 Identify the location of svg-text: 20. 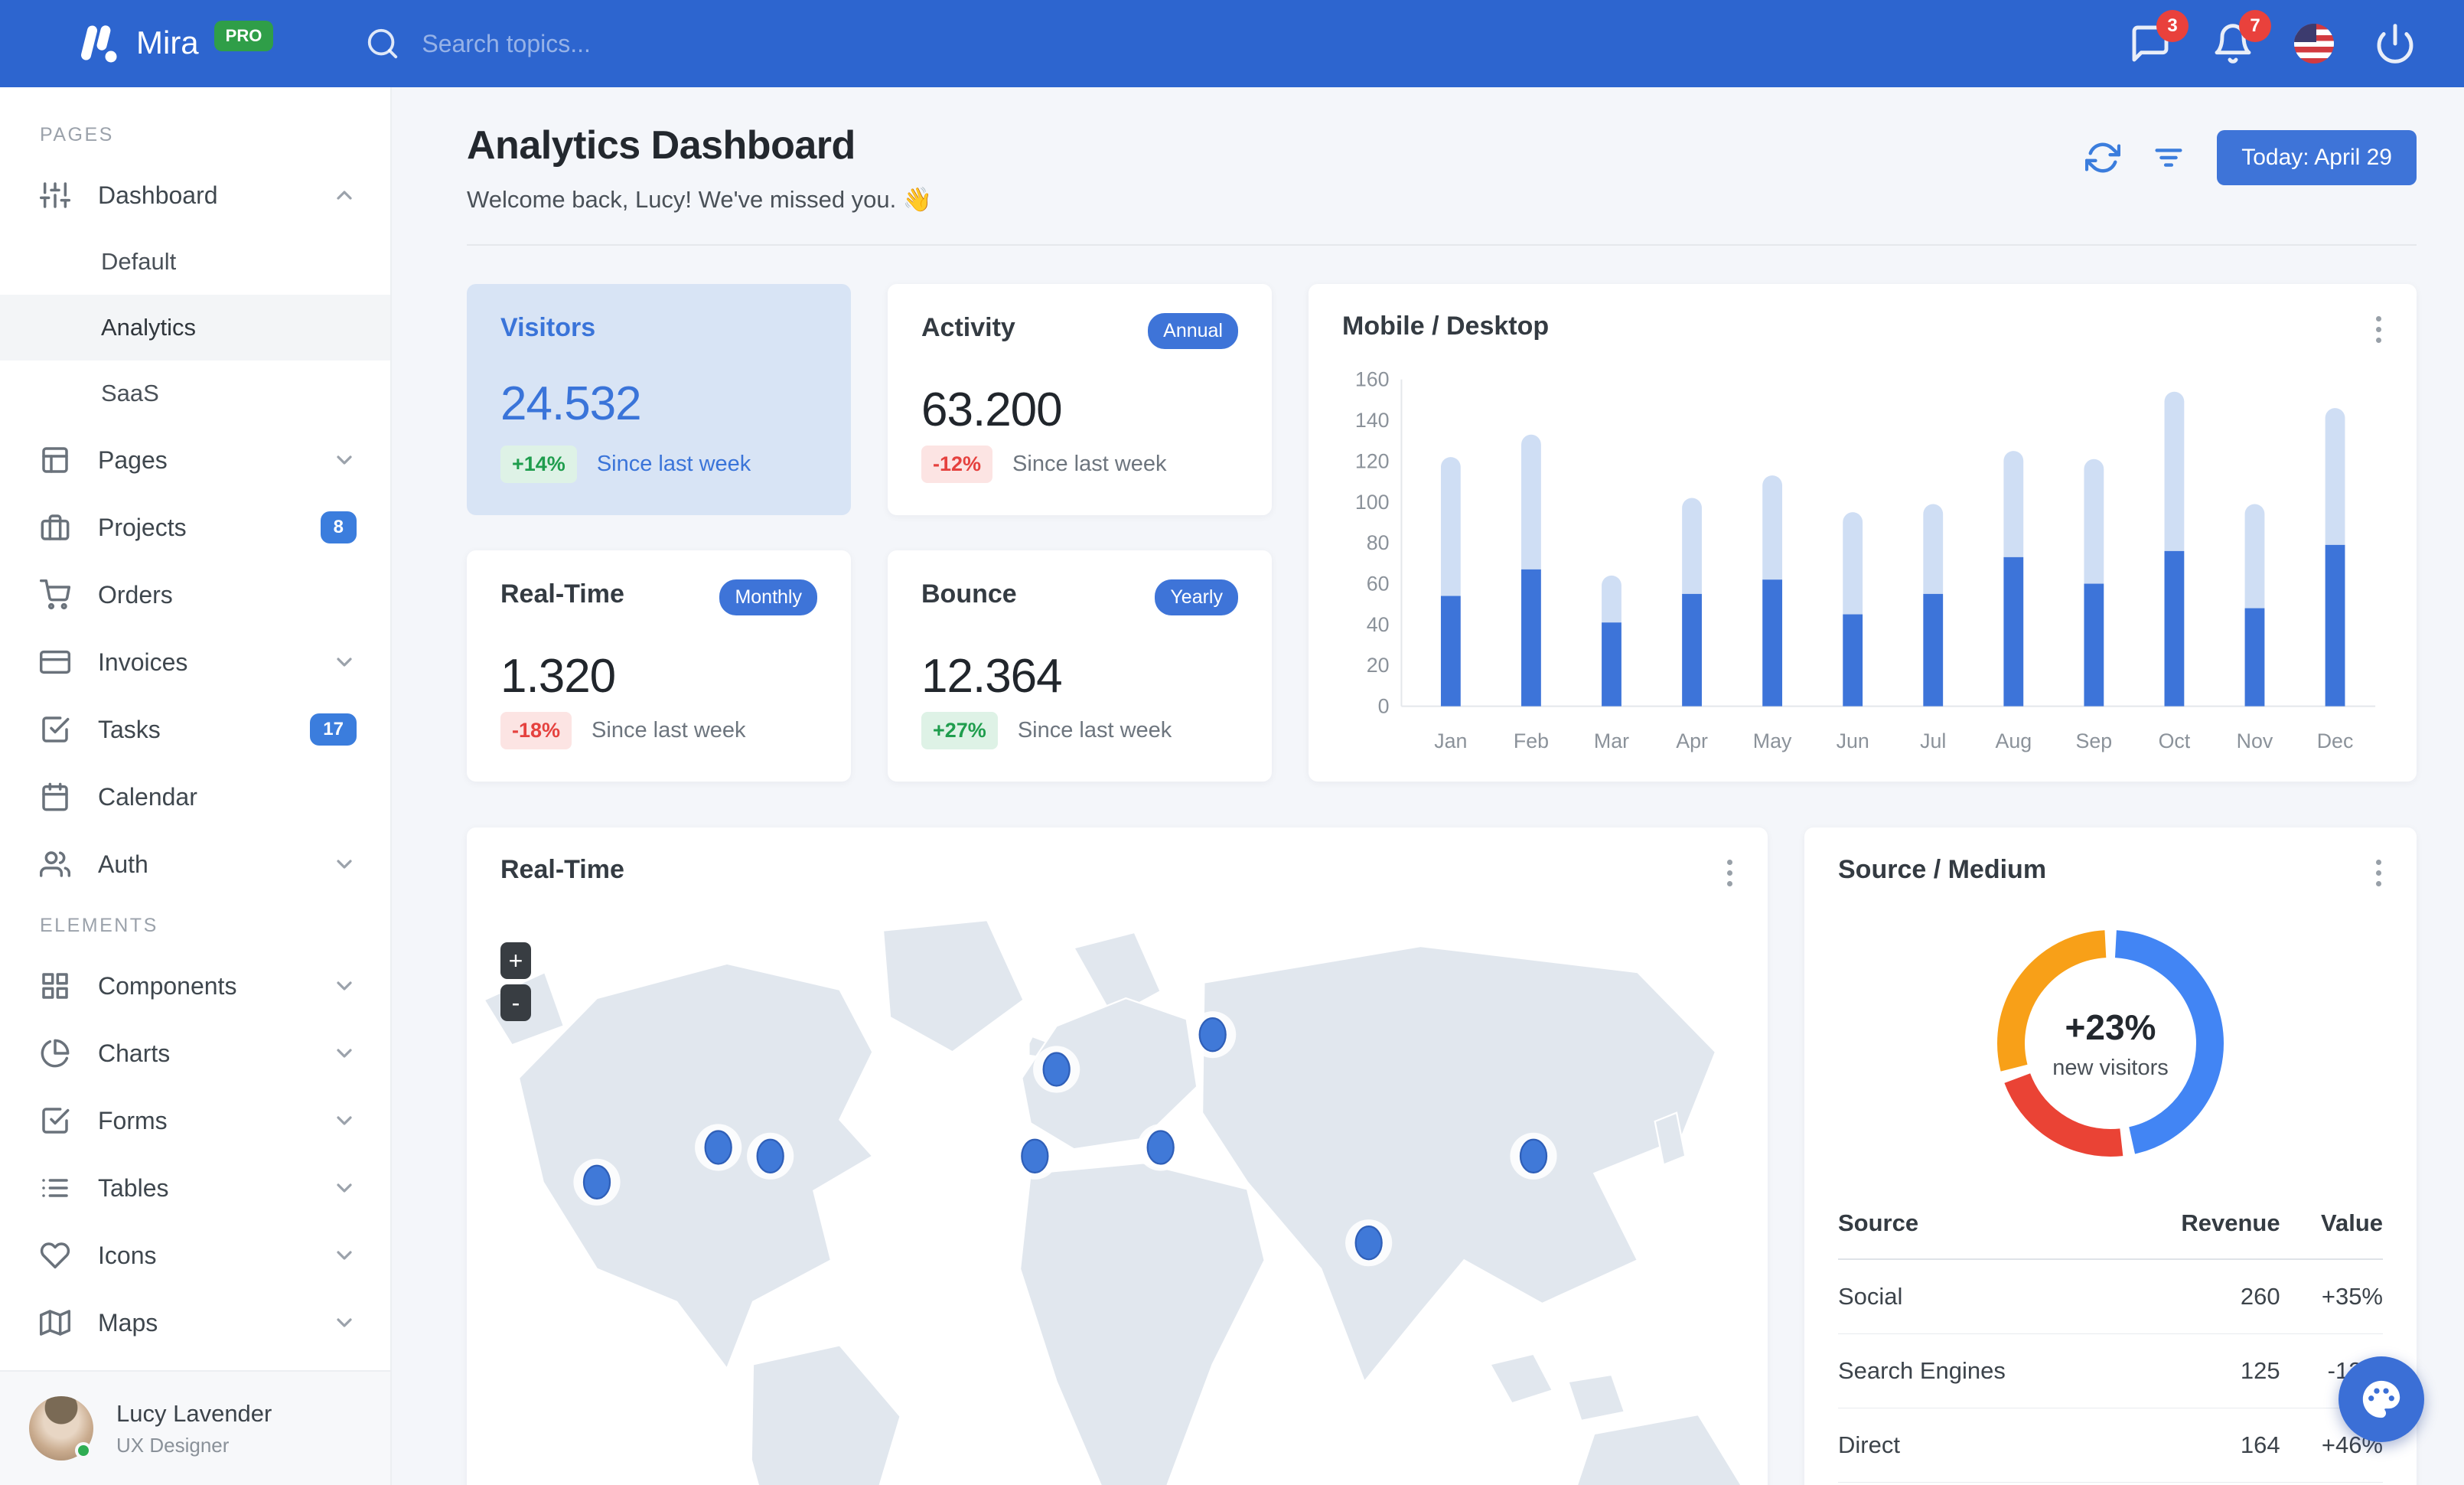
(1379, 665).